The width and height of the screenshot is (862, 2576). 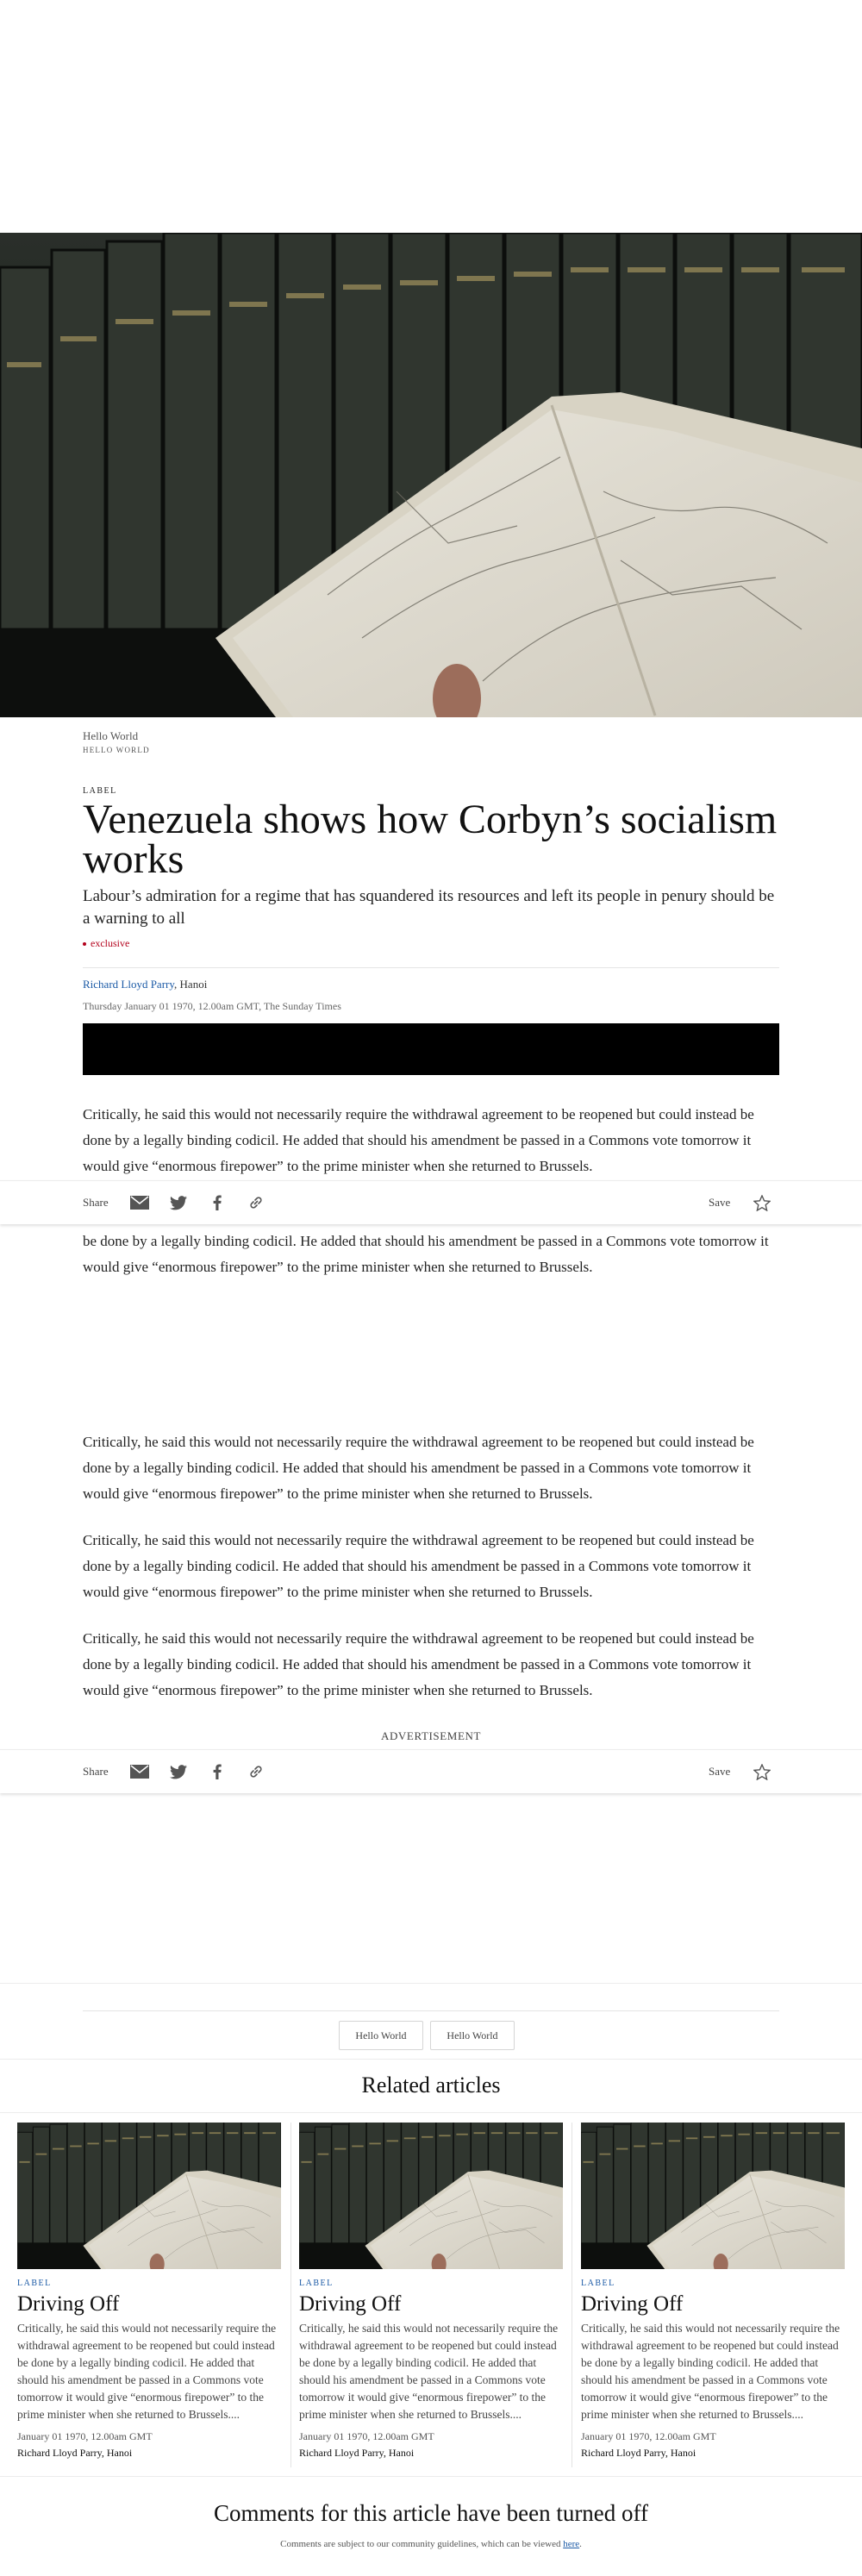 I want to click on card-separator, so click(x=290, y=2295).